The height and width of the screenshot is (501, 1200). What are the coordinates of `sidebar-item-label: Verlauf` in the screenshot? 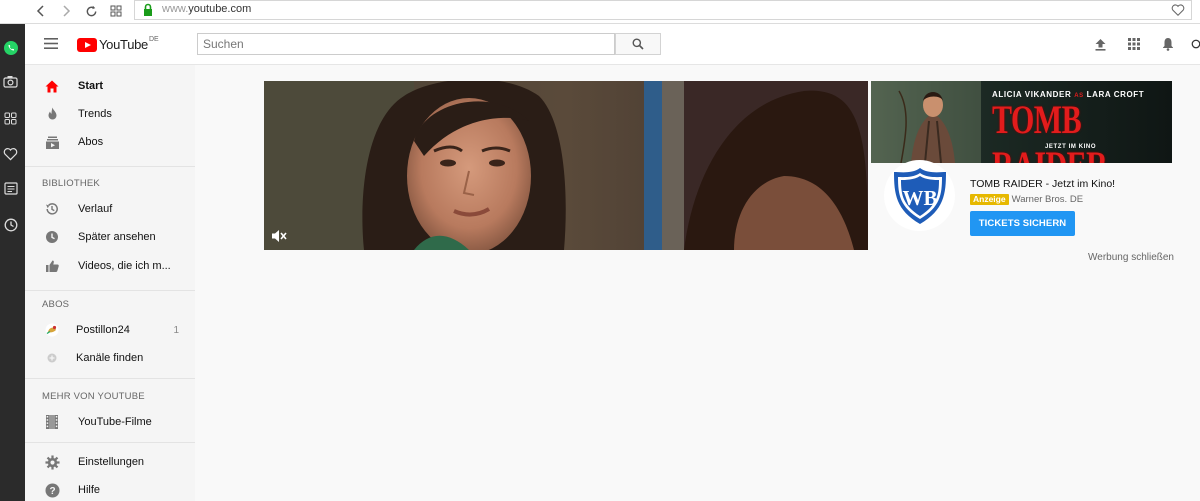 It's located at (95, 209).